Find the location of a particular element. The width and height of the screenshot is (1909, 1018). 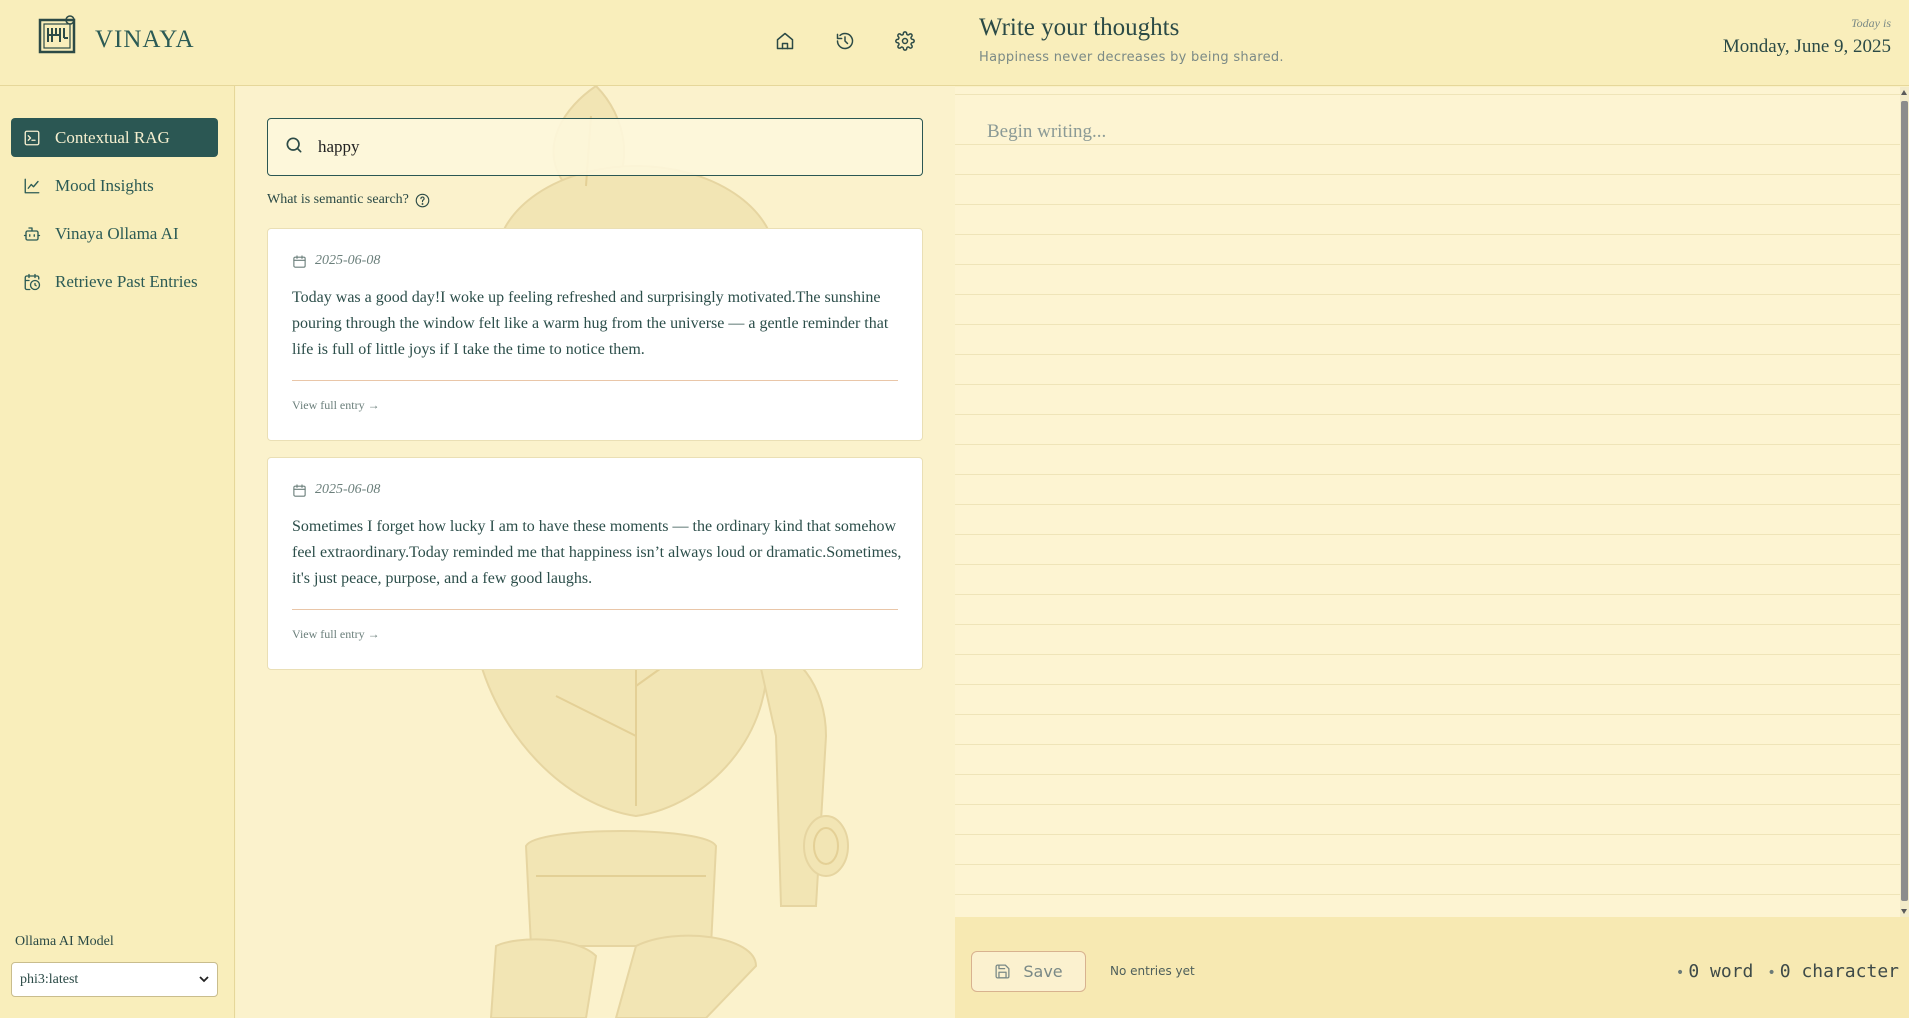

word-count: • 0 word is located at coordinates (1714, 971).